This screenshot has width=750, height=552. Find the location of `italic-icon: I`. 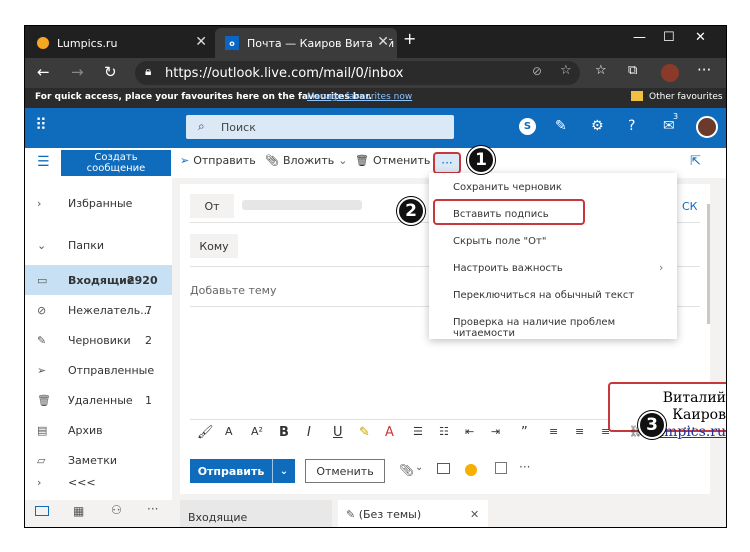

italic-icon: I is located at coordinates (309, 432).